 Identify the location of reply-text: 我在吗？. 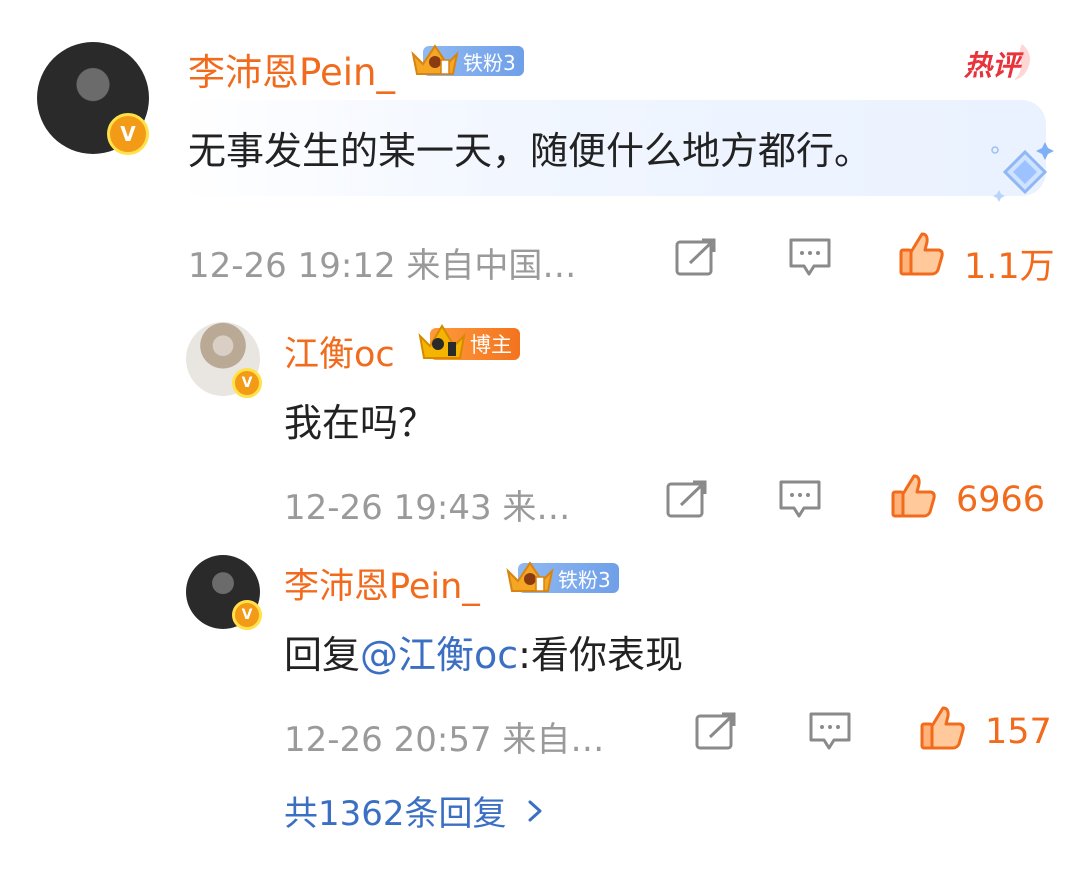
(360, 419).